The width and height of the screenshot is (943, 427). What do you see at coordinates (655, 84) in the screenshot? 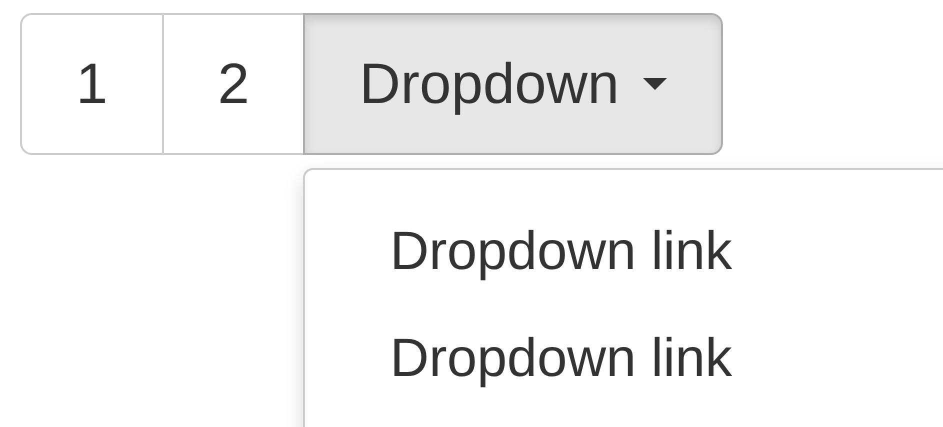
I see `caret-icon` at bounding box center [655, 84].